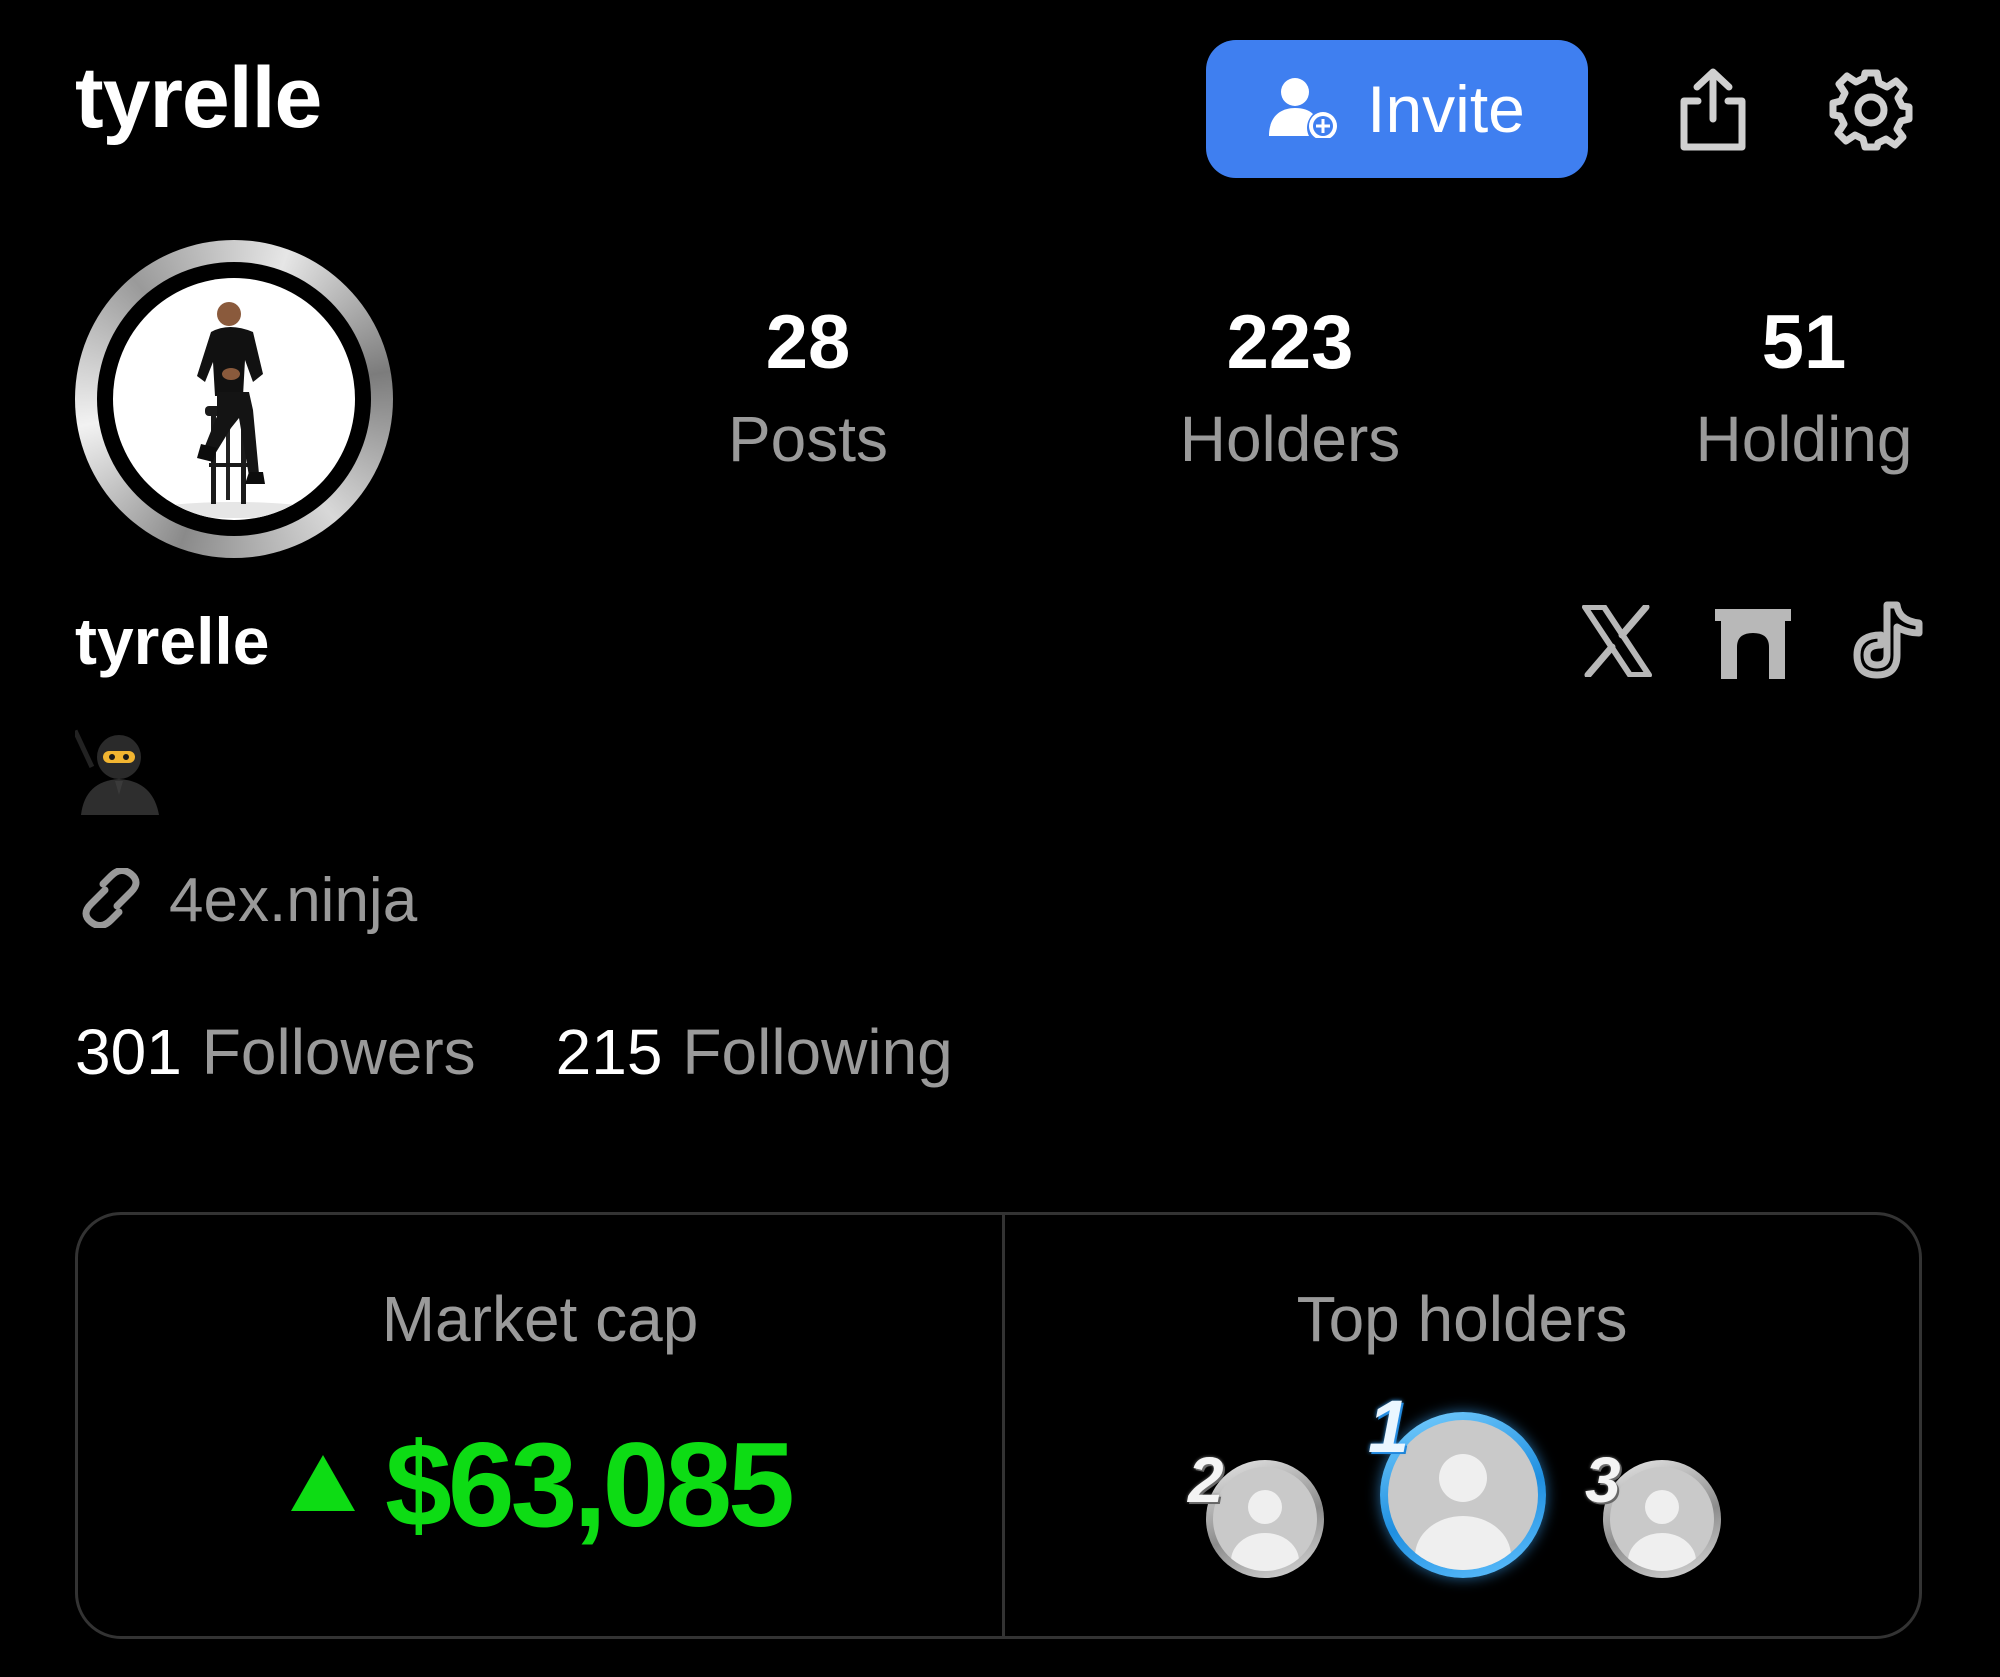 The width and height of the screenshot is (2000, 1677). What do you see at coordinates (1446, 109) in the screenshot?
I see `invite-label: Invite` at bounding box center [1446, 109].